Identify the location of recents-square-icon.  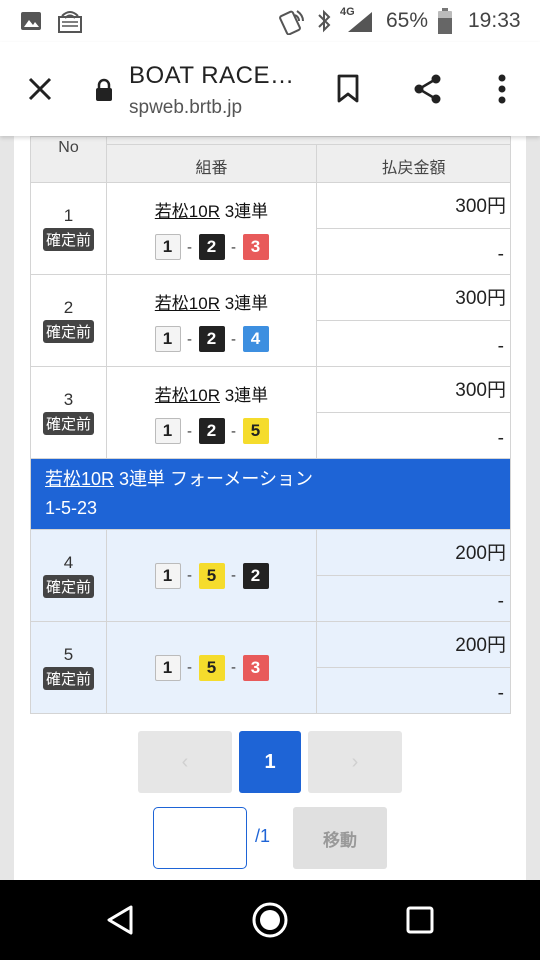
(420, 920).